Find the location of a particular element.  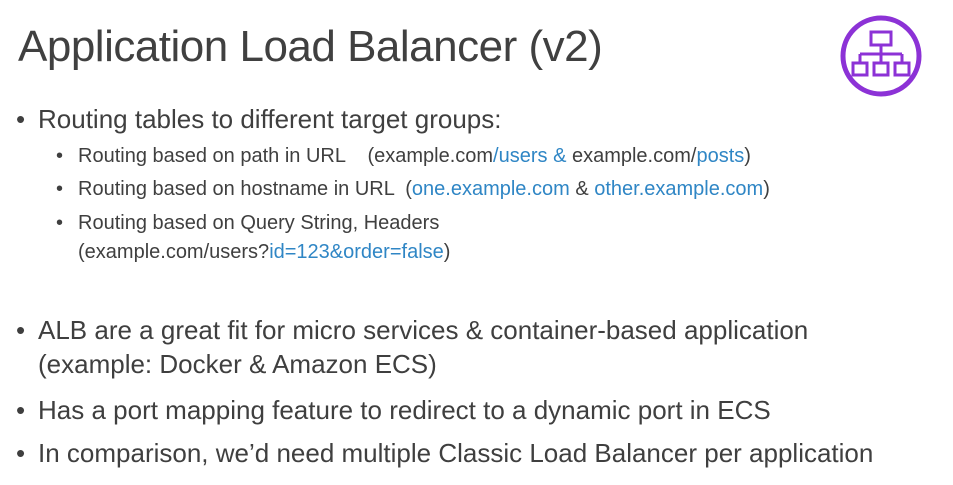

bullet-text: (example: Docker & Amazon ECS) is located at coordinates (237, 364).